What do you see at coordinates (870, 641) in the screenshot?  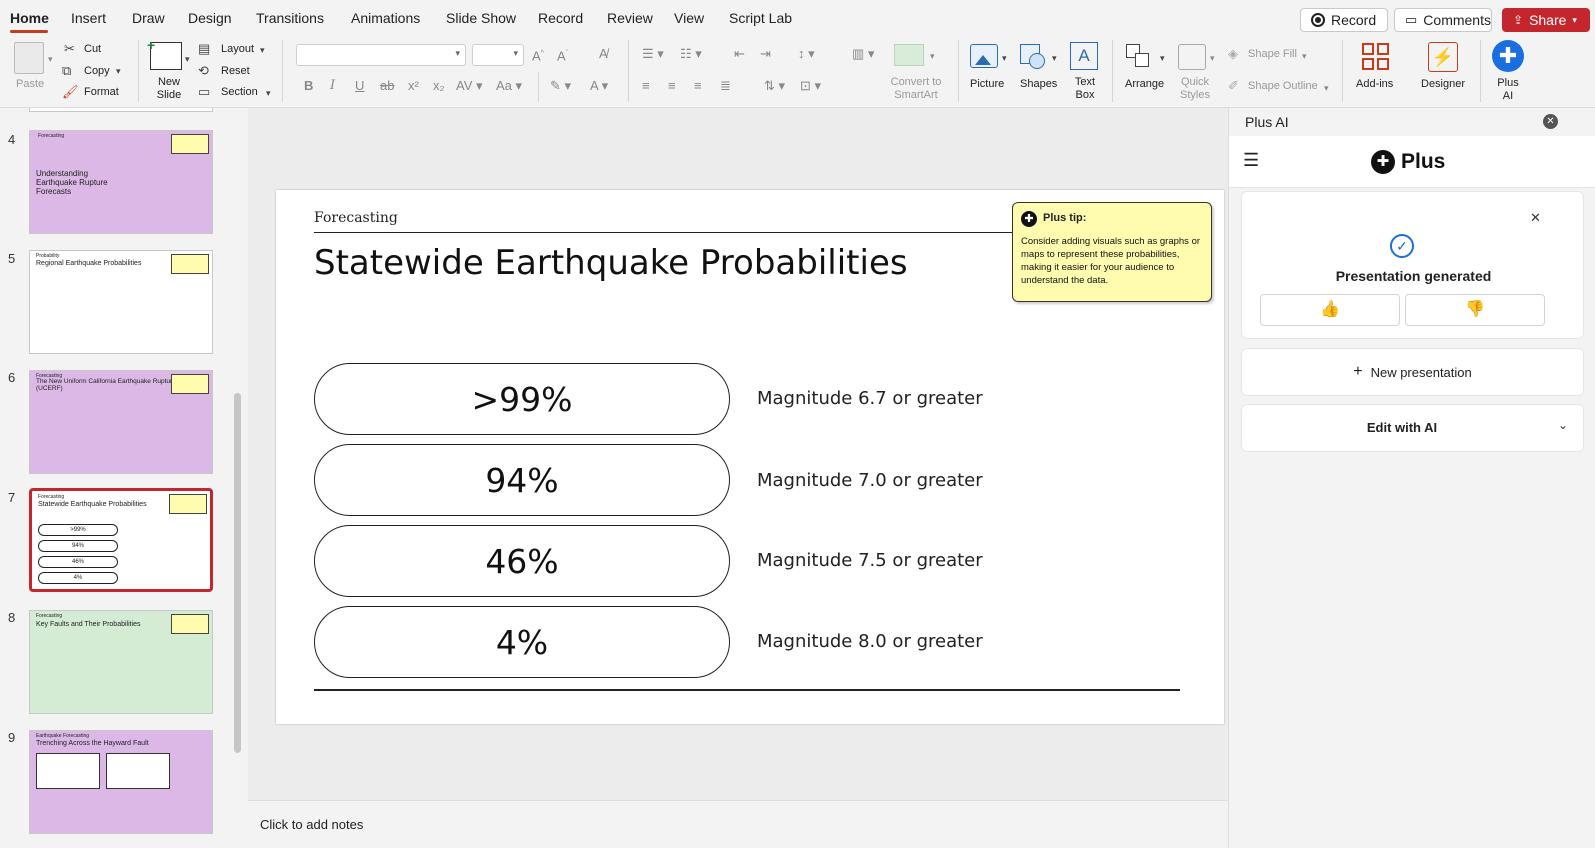 I see `magnitude-label: Magnitude 8.0 or greater` at bounding box center [870, 641].